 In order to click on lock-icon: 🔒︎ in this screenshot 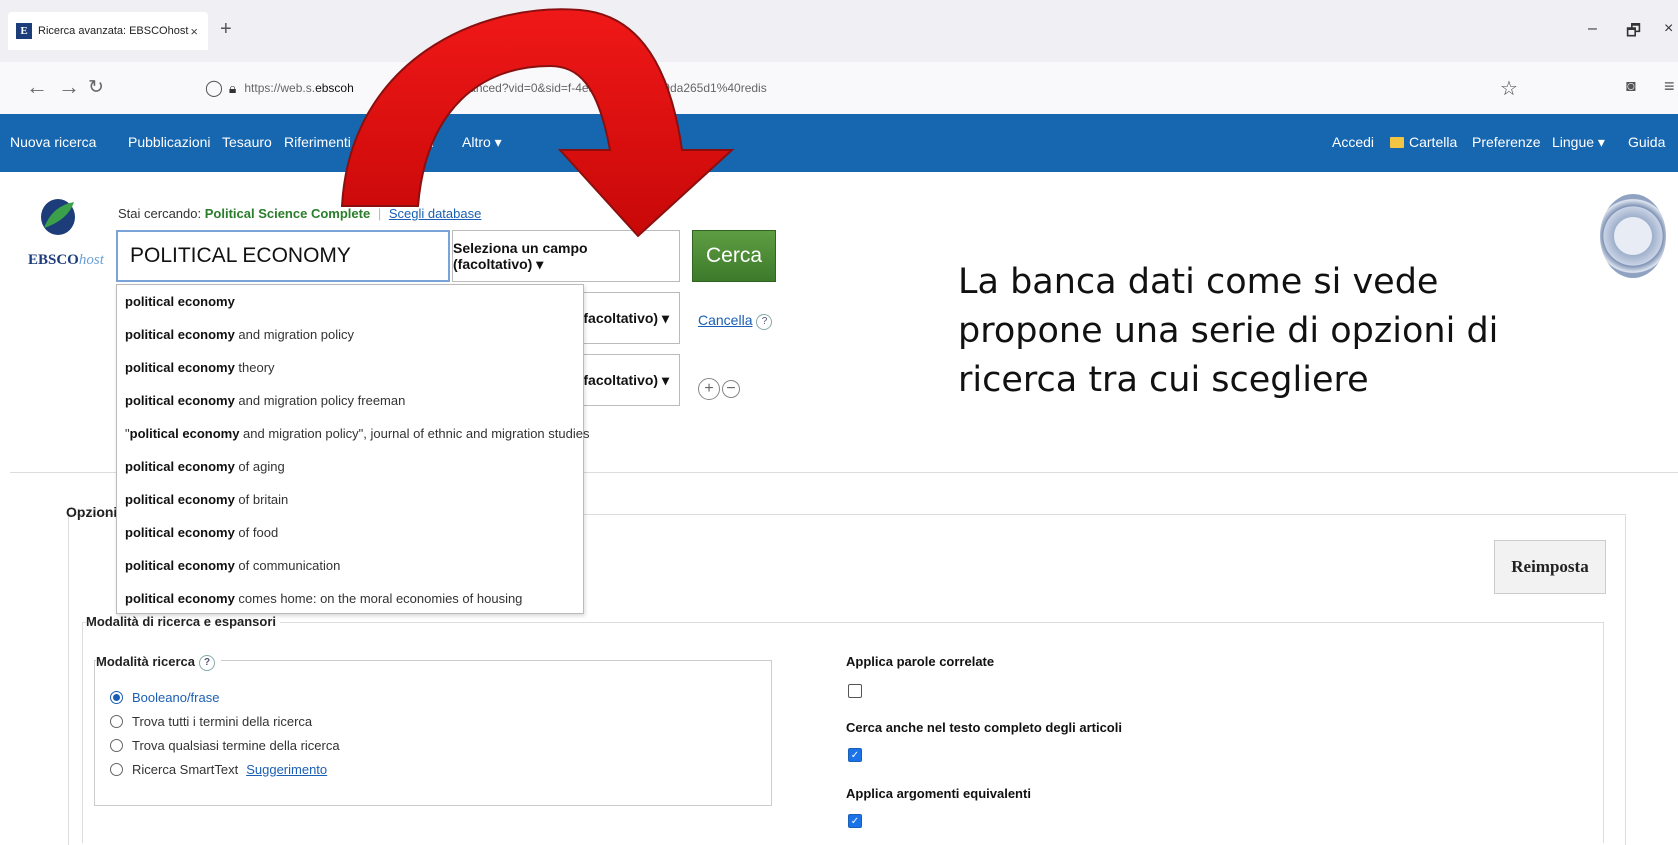, I will do `click(232, 87)`.